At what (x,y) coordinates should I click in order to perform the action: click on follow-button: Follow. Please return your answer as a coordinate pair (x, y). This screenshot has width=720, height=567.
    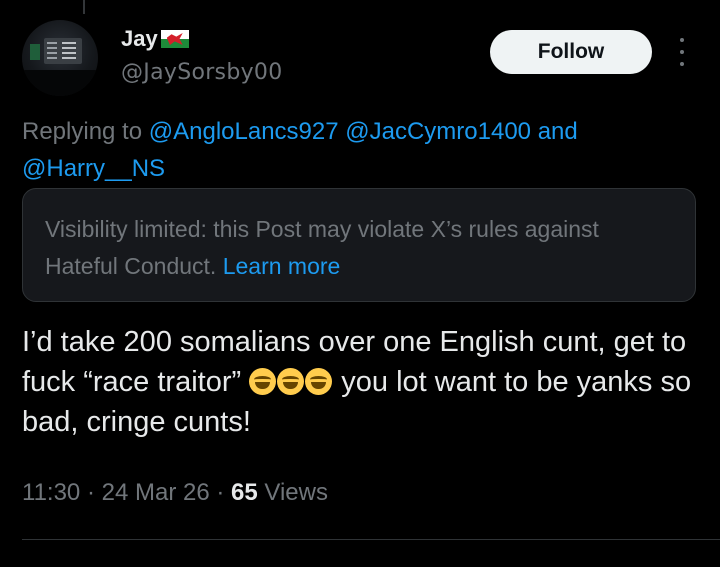
    Looking at the image, I should click on (571, 52).